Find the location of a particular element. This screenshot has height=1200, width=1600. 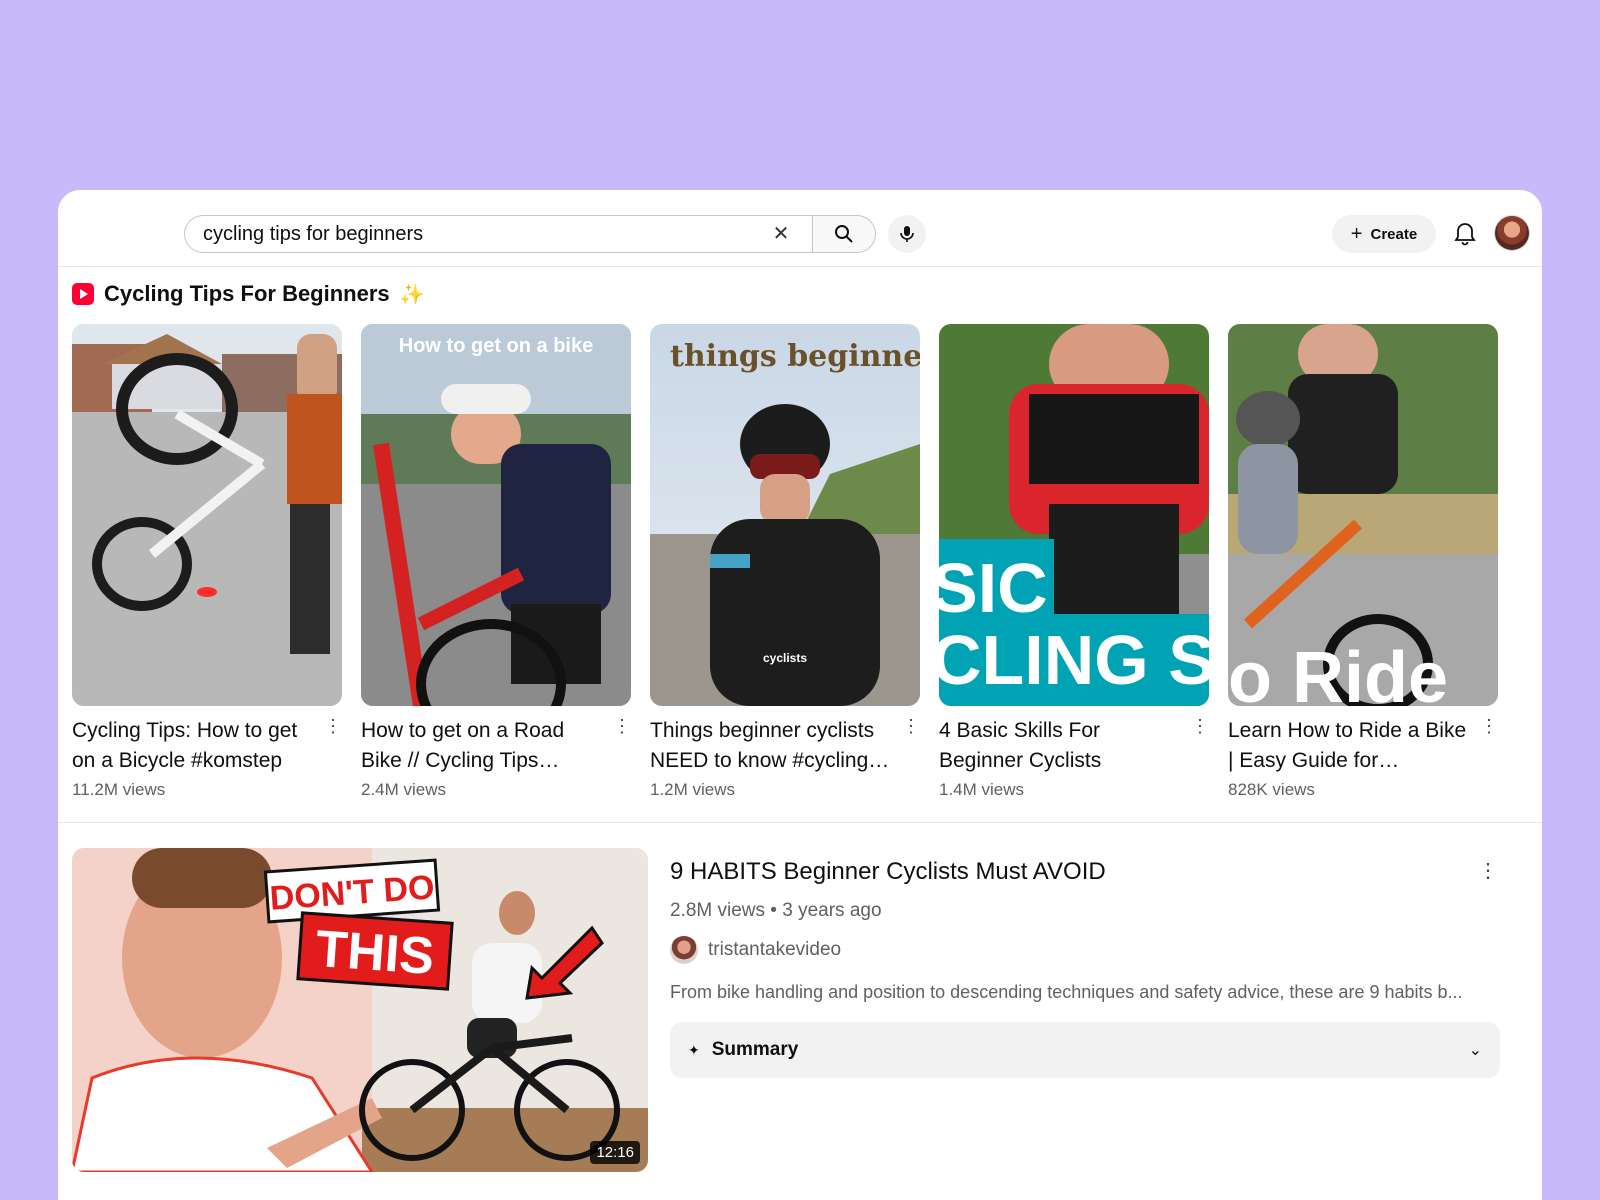

search-box: ✕ is located at coordinates (498, 234).